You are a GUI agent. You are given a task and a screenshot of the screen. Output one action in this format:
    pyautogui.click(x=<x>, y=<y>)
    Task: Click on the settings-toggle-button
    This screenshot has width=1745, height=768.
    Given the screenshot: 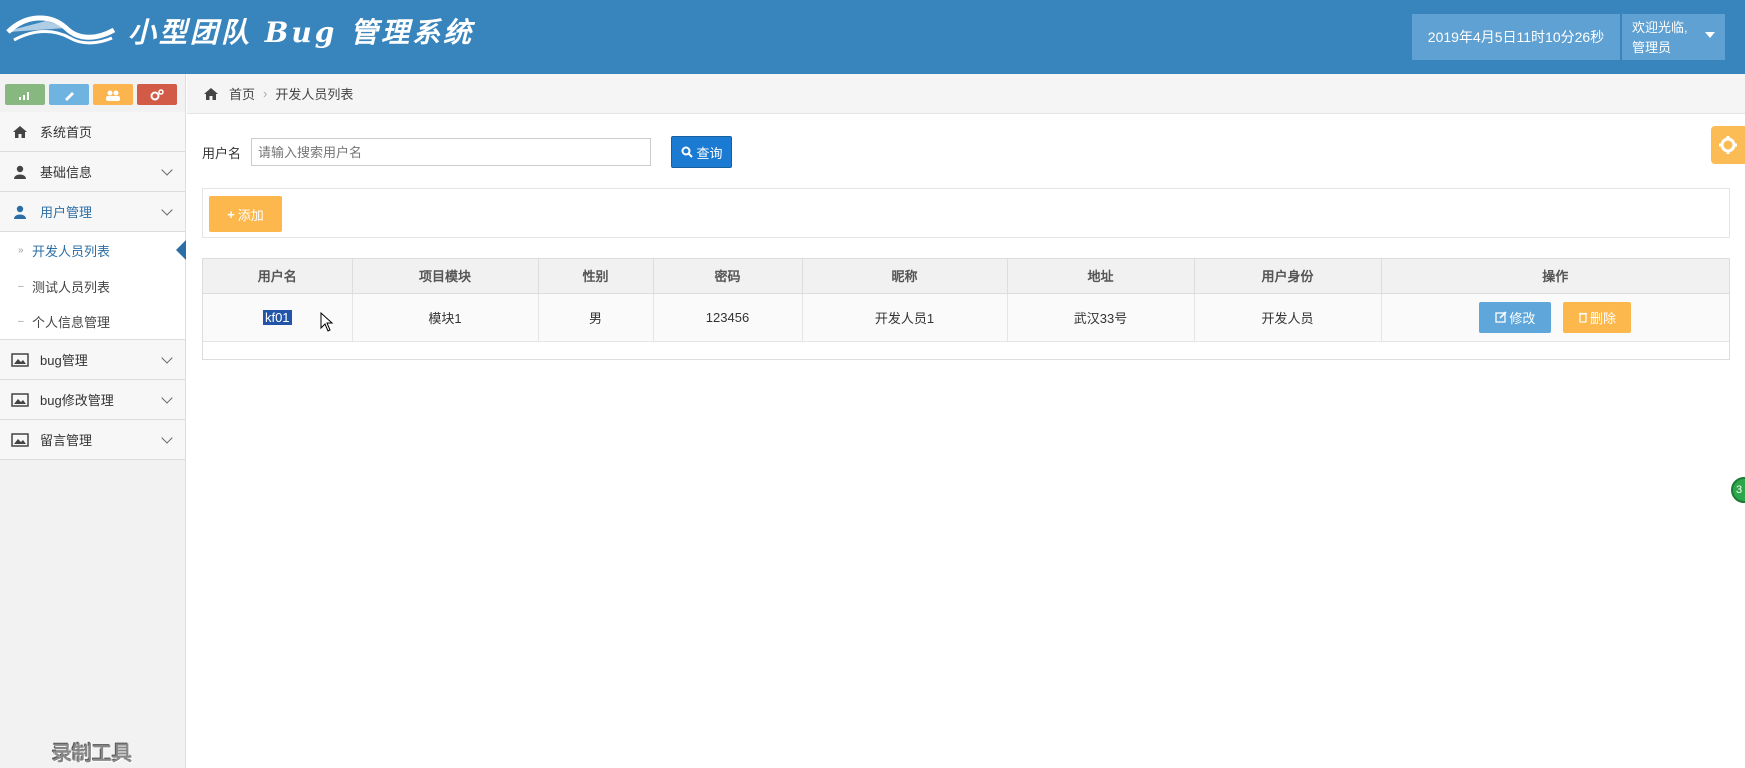 What is the action you would take?
    pyautogui.click(x=1728, y=145)
    